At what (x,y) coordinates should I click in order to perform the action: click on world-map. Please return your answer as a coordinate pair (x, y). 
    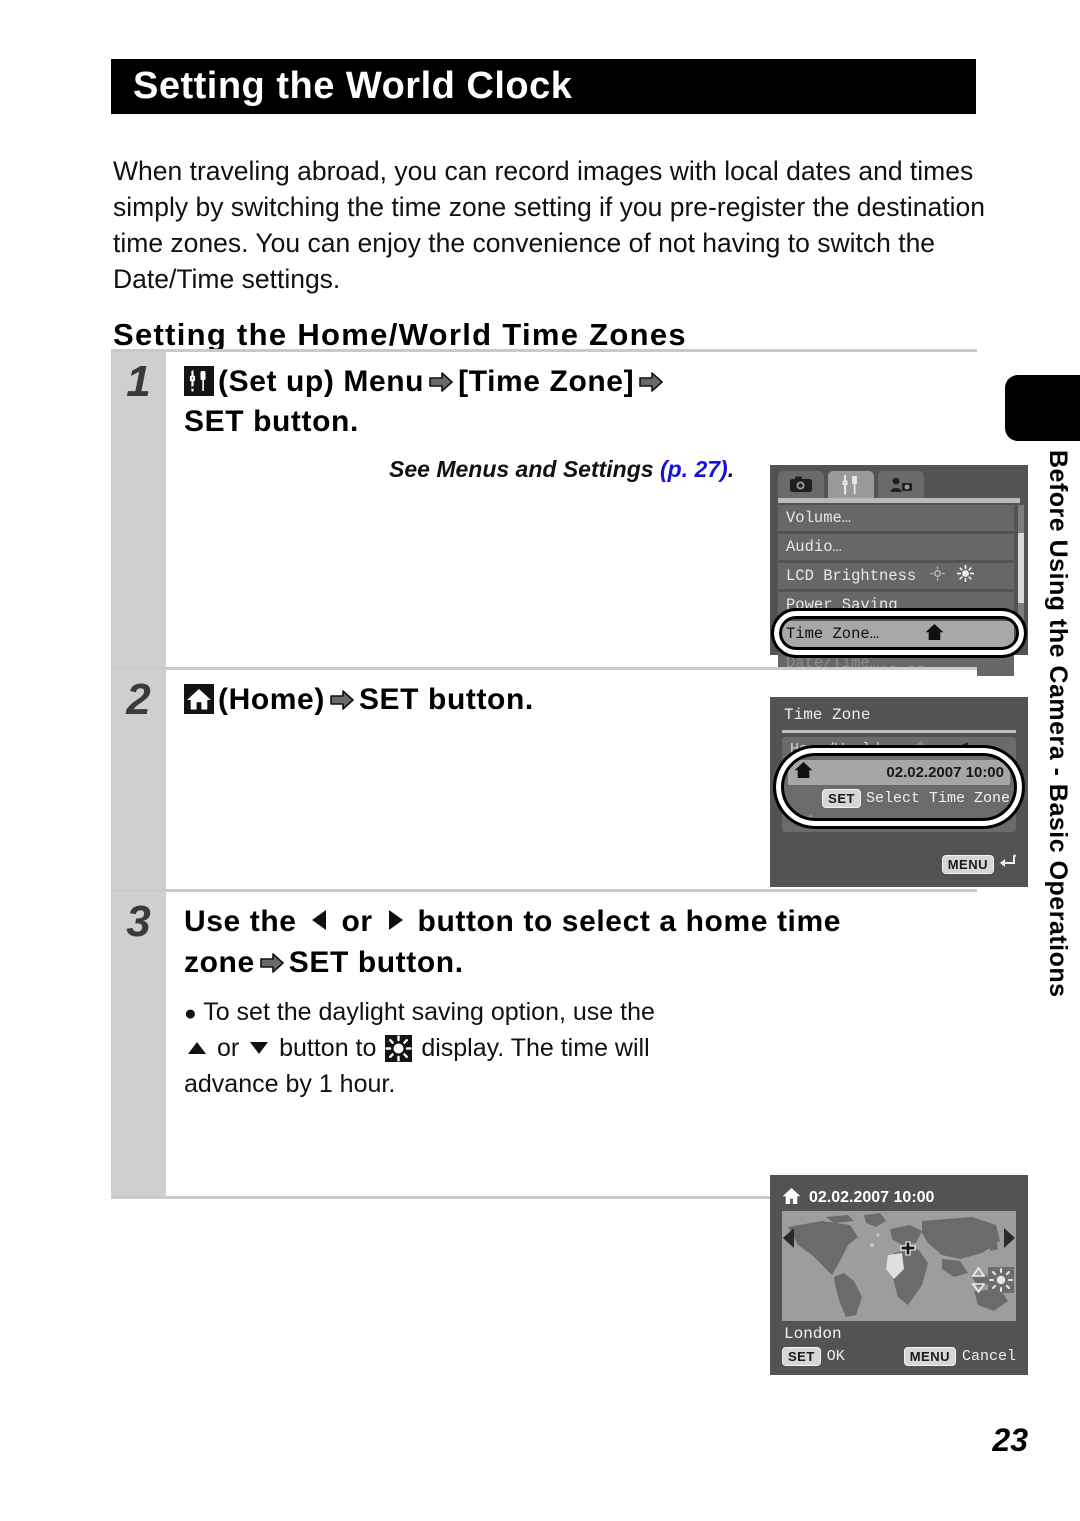
    Looking at the image, I should click on (899, 1266).